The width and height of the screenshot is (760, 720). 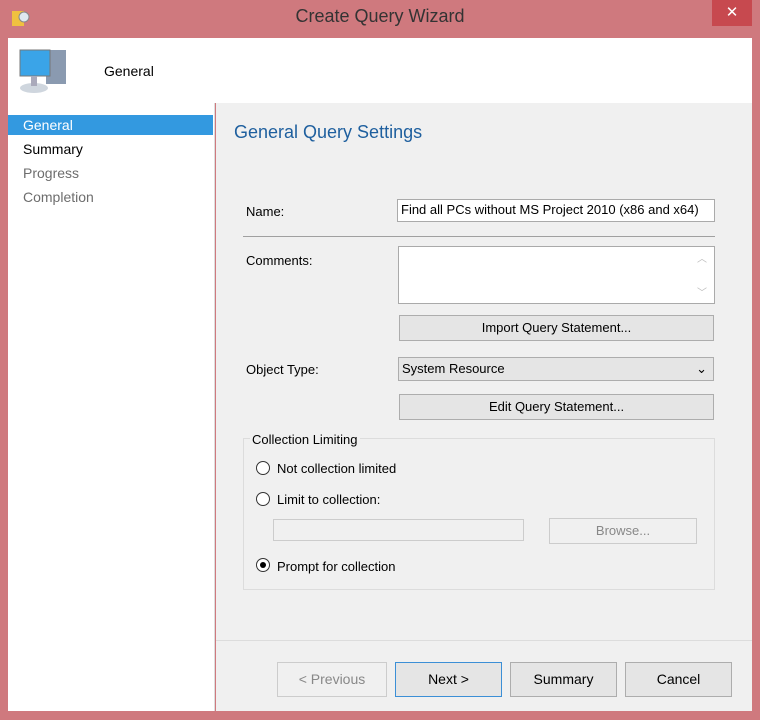 What do you see at coordinates (702, 257) in the screenshot?
I see `scroll-up-icon: ︿` at bounding box center [702, 257].